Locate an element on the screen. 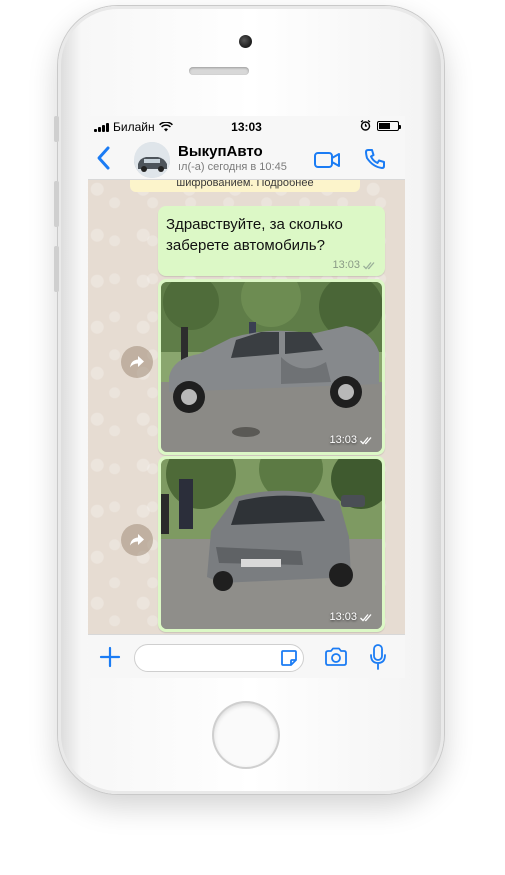 Image resolution: width=505 pixels, height=875 pixels. volume-up-button is located at coordinates (56, 204).